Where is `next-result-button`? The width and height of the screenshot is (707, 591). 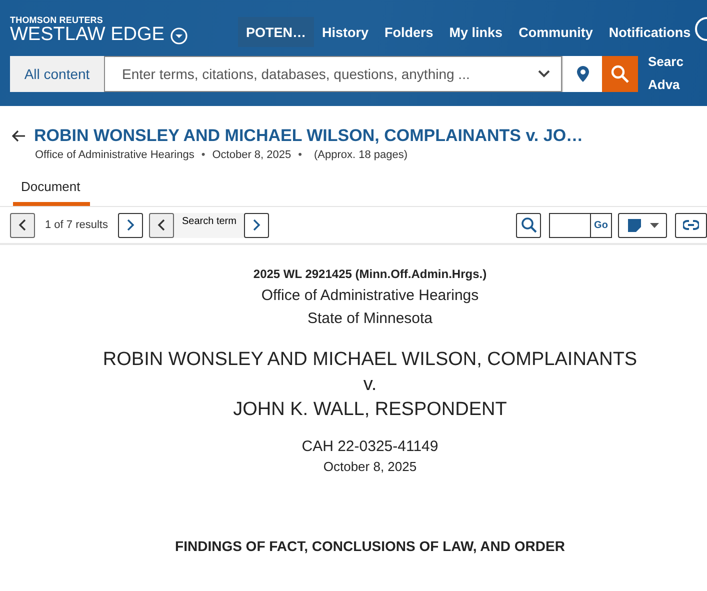
next-result-button is located at coordinates (130, 225).